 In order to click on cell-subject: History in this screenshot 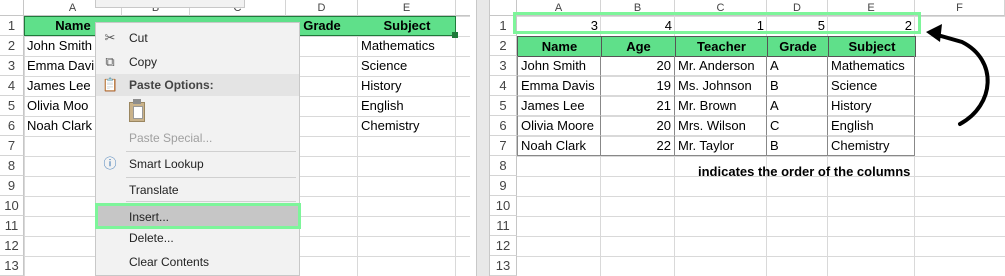, I will do `click(871, 106)`.